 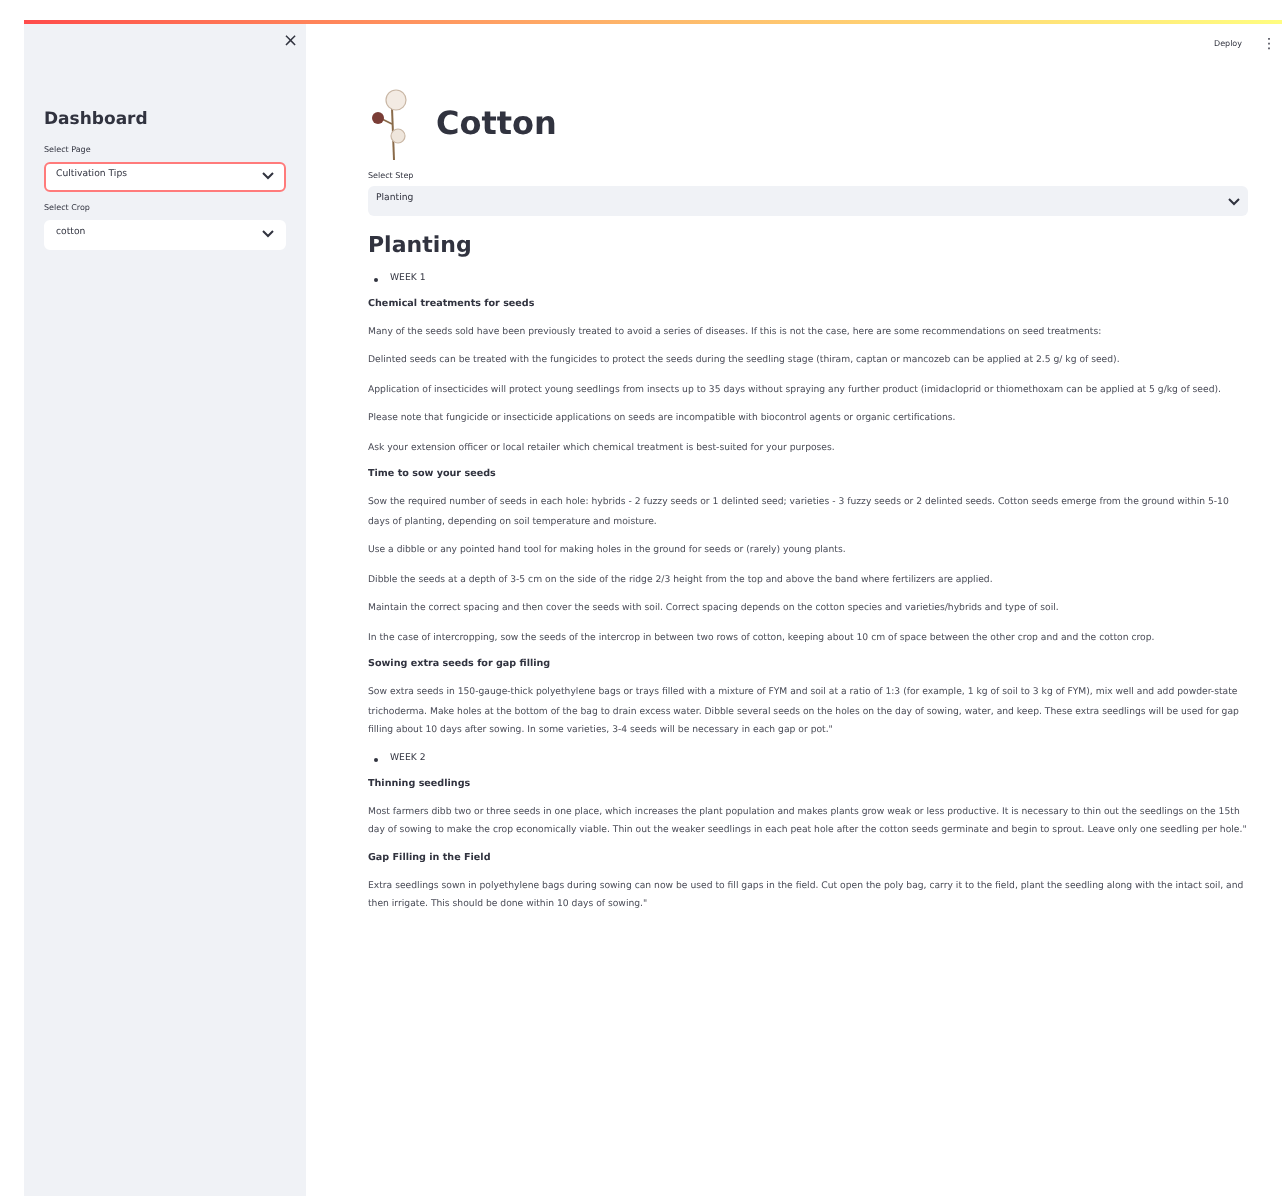 What do you see at coordinates (421, 246) in the screenshot?
I see `section-heading: Planting` at bounding box center [421, 246].